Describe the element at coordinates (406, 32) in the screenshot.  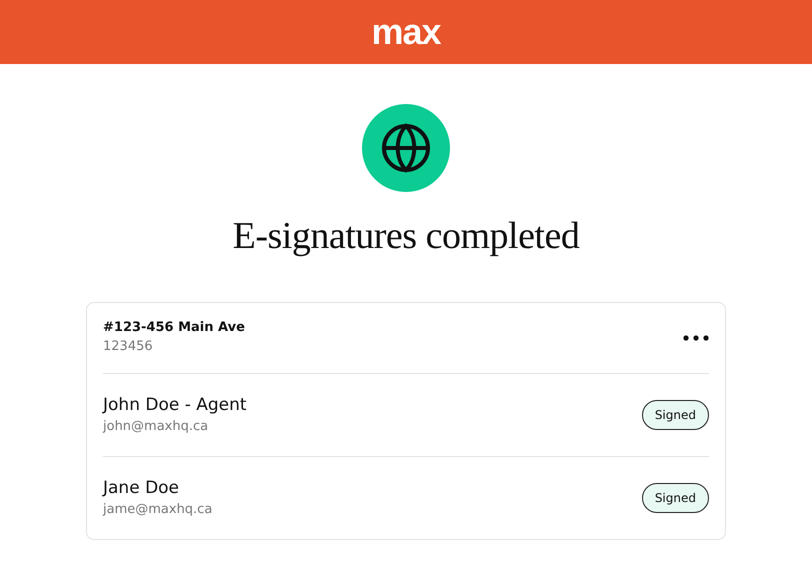
I see `logo: max` at that location.